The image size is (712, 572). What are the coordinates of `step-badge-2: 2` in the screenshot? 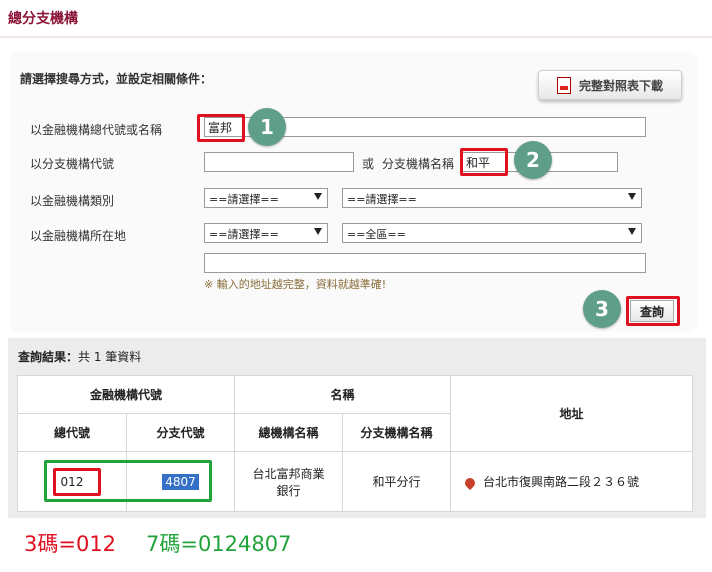 It's located at (533, 160).